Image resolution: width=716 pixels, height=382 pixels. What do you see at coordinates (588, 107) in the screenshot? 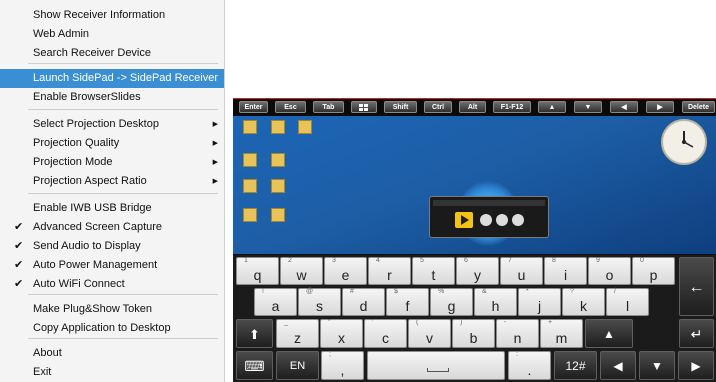
I see `toolbar-key-down: ▼` at bounding box center [588, 107].